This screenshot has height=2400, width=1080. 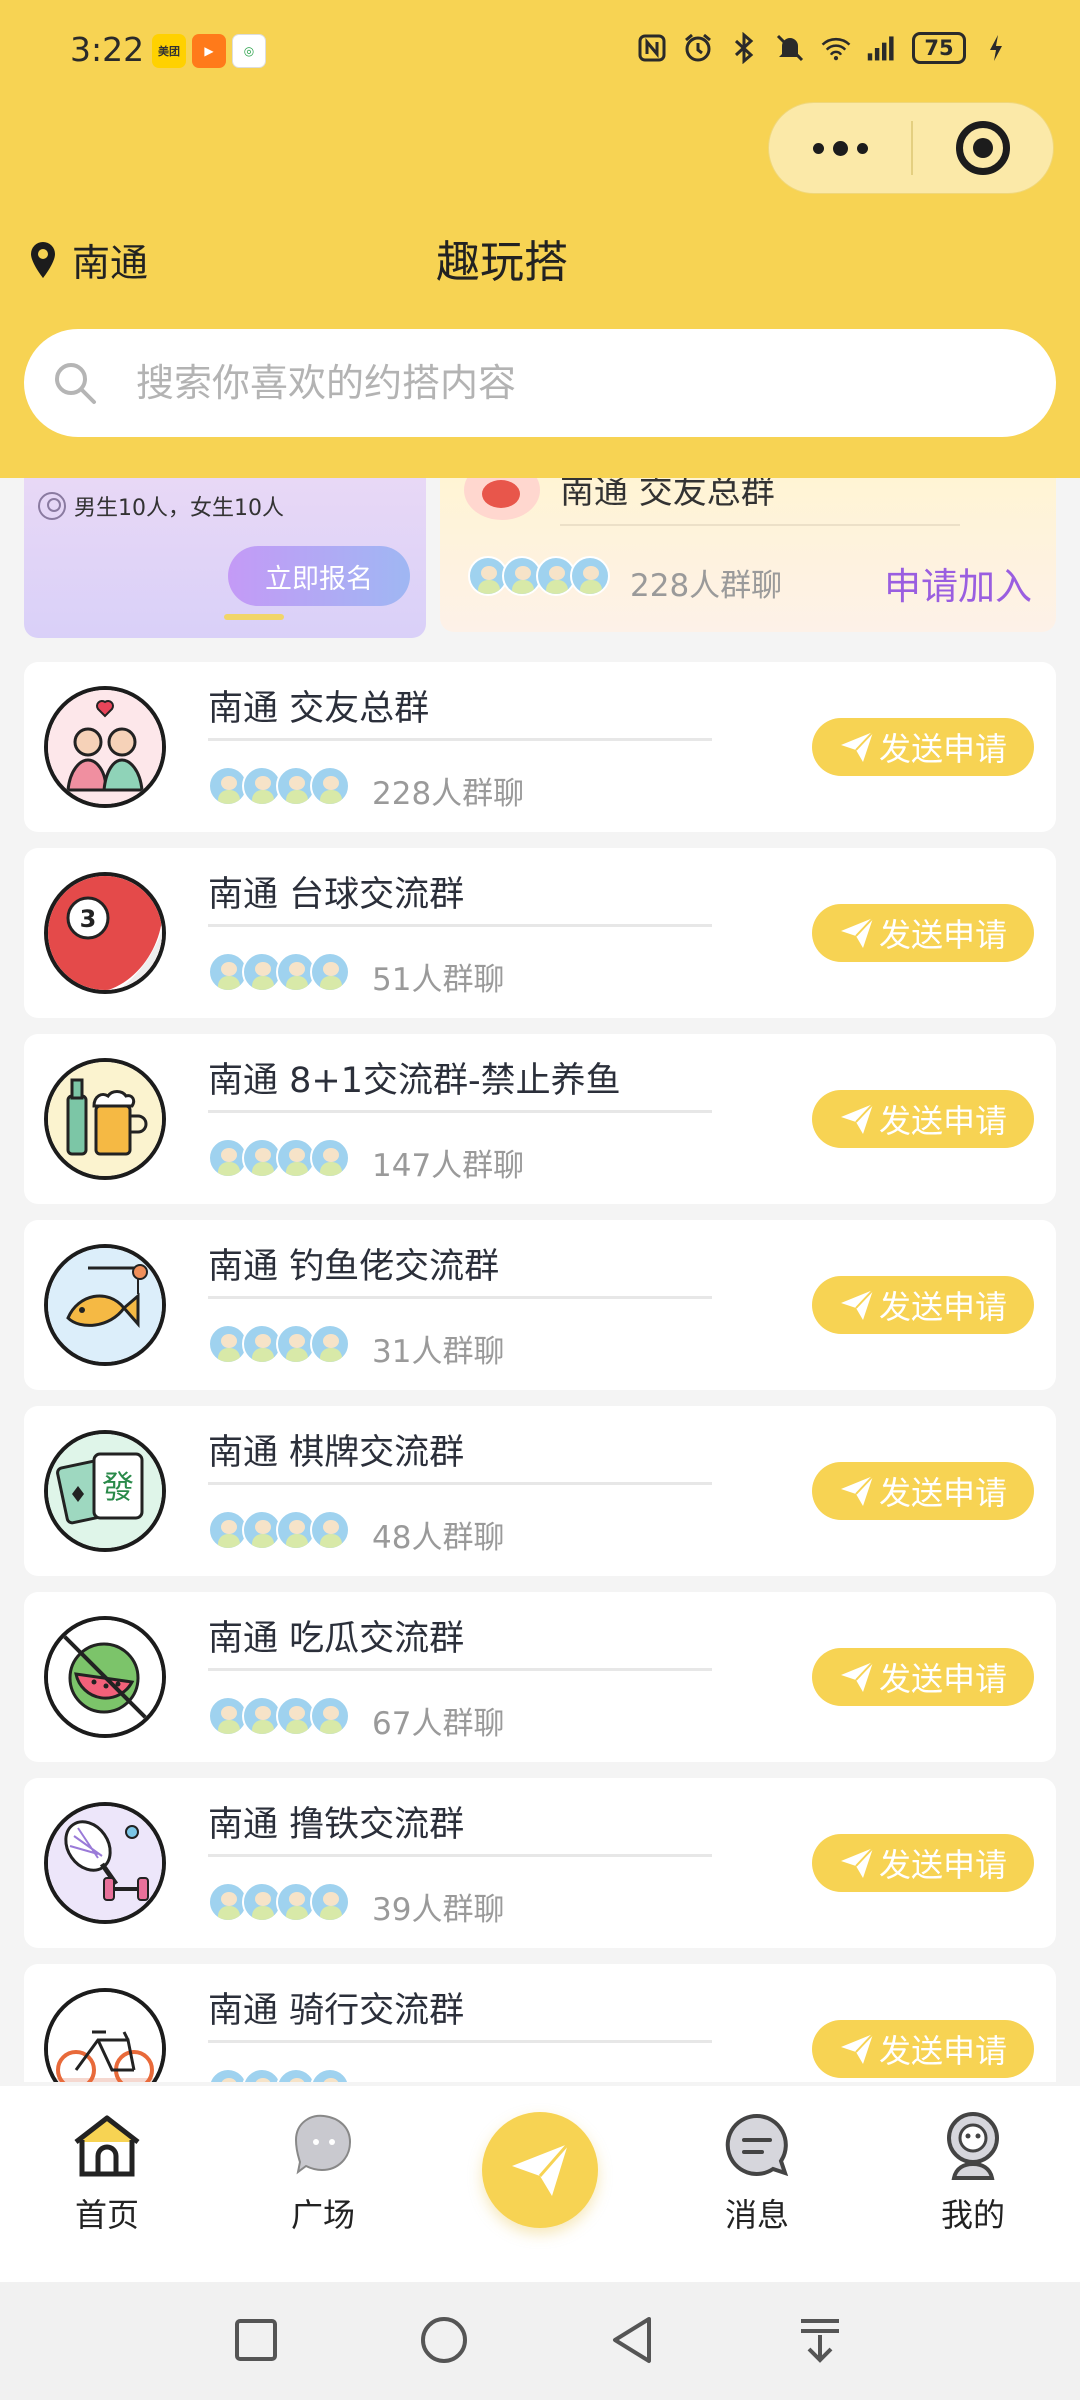 What do you see at coordinates (632, 2340) in the screenshot?
I see `back-nav-button` at bounding box center [632, 2340].